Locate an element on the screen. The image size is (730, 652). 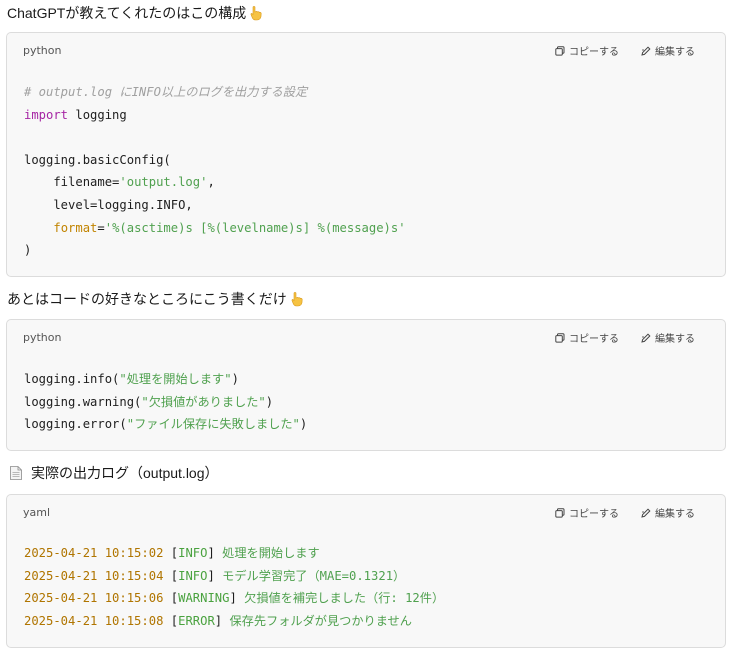
usage-paragraph: あとはコードの好きなところにこう書くだけ is located at coordinates (156, 299).